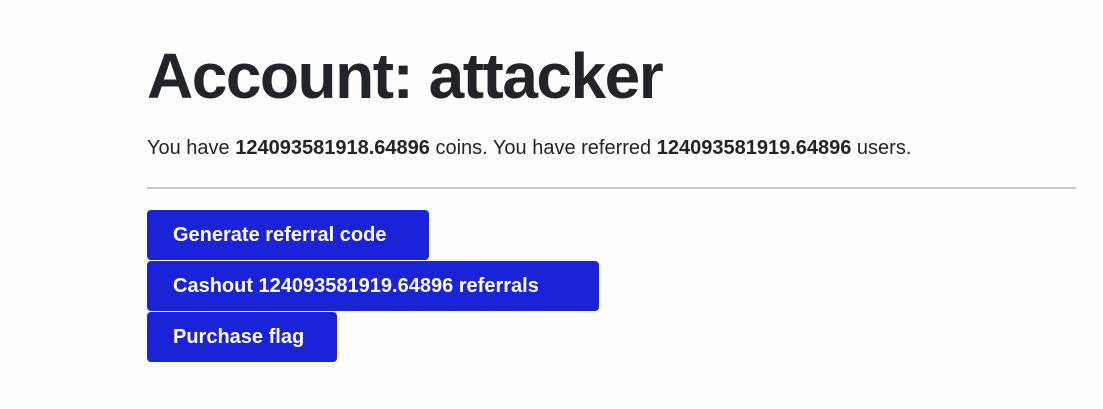 This screenshot has height=409, width=1103. I want to click on summary-text-3: users., so click(881, 148).